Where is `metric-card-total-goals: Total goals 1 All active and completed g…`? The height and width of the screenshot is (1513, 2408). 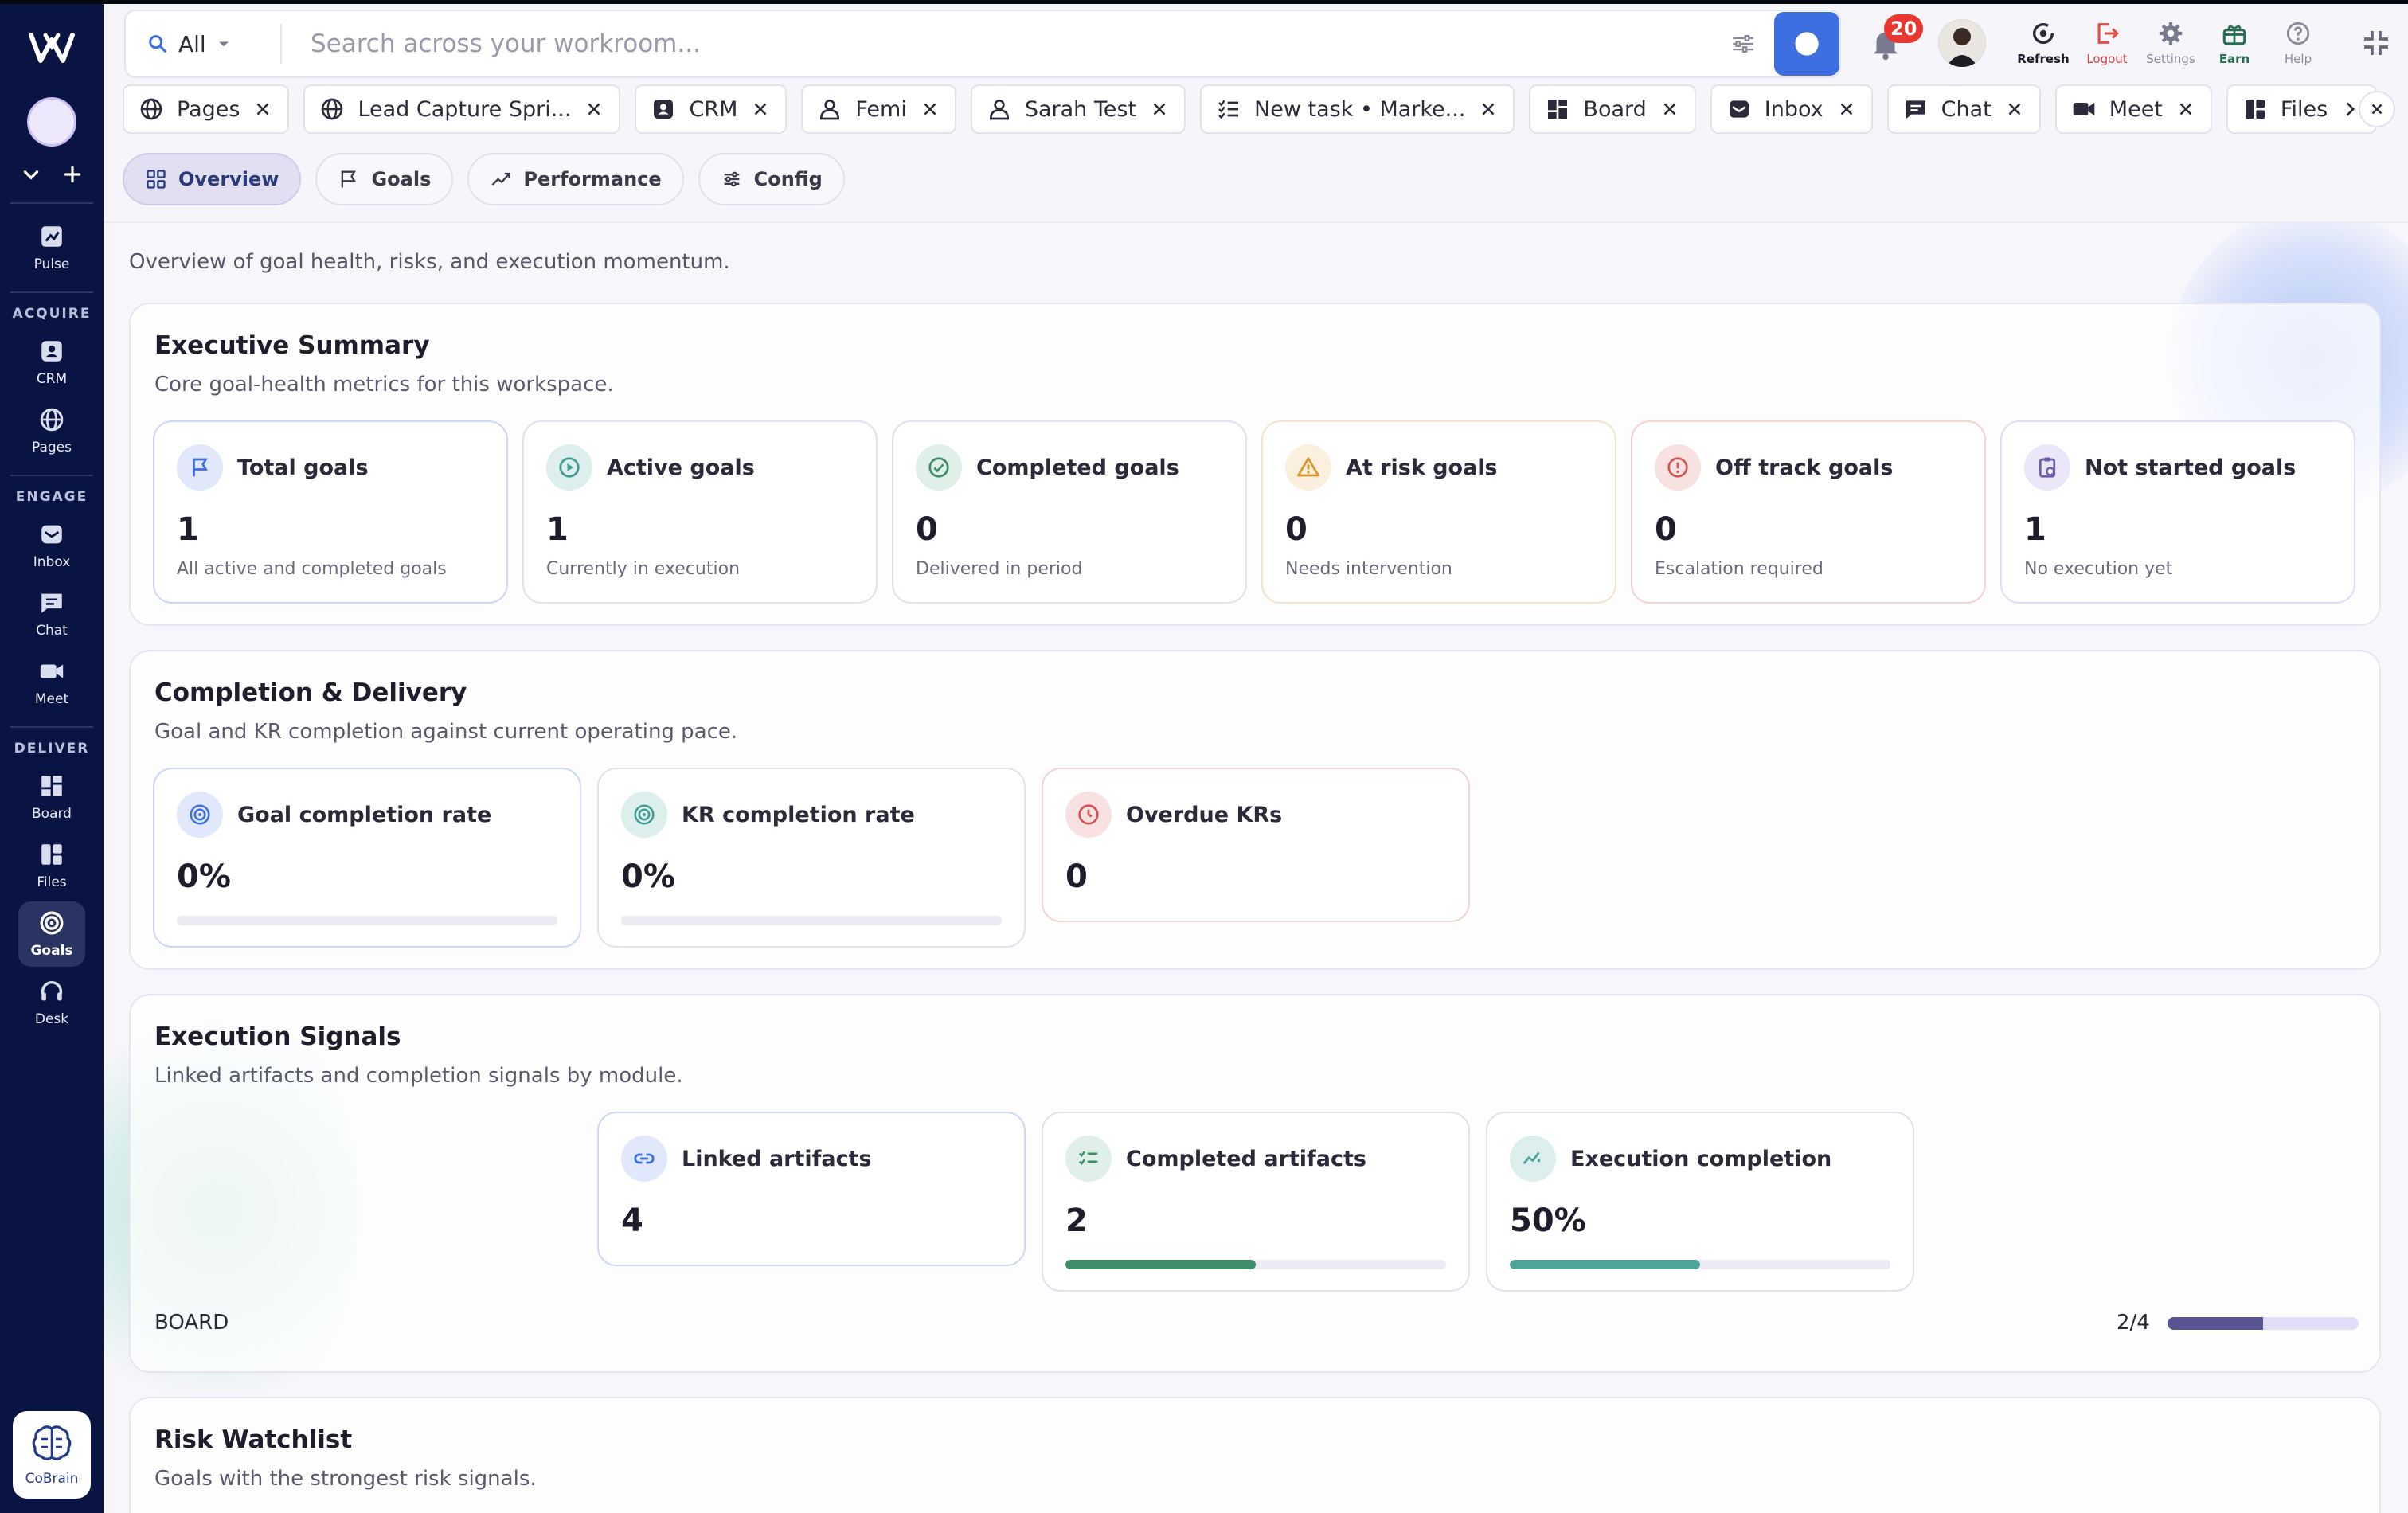
metric-card-total-goals: Total goals 1 All active and completed g… is located at coordinates (330, 512).